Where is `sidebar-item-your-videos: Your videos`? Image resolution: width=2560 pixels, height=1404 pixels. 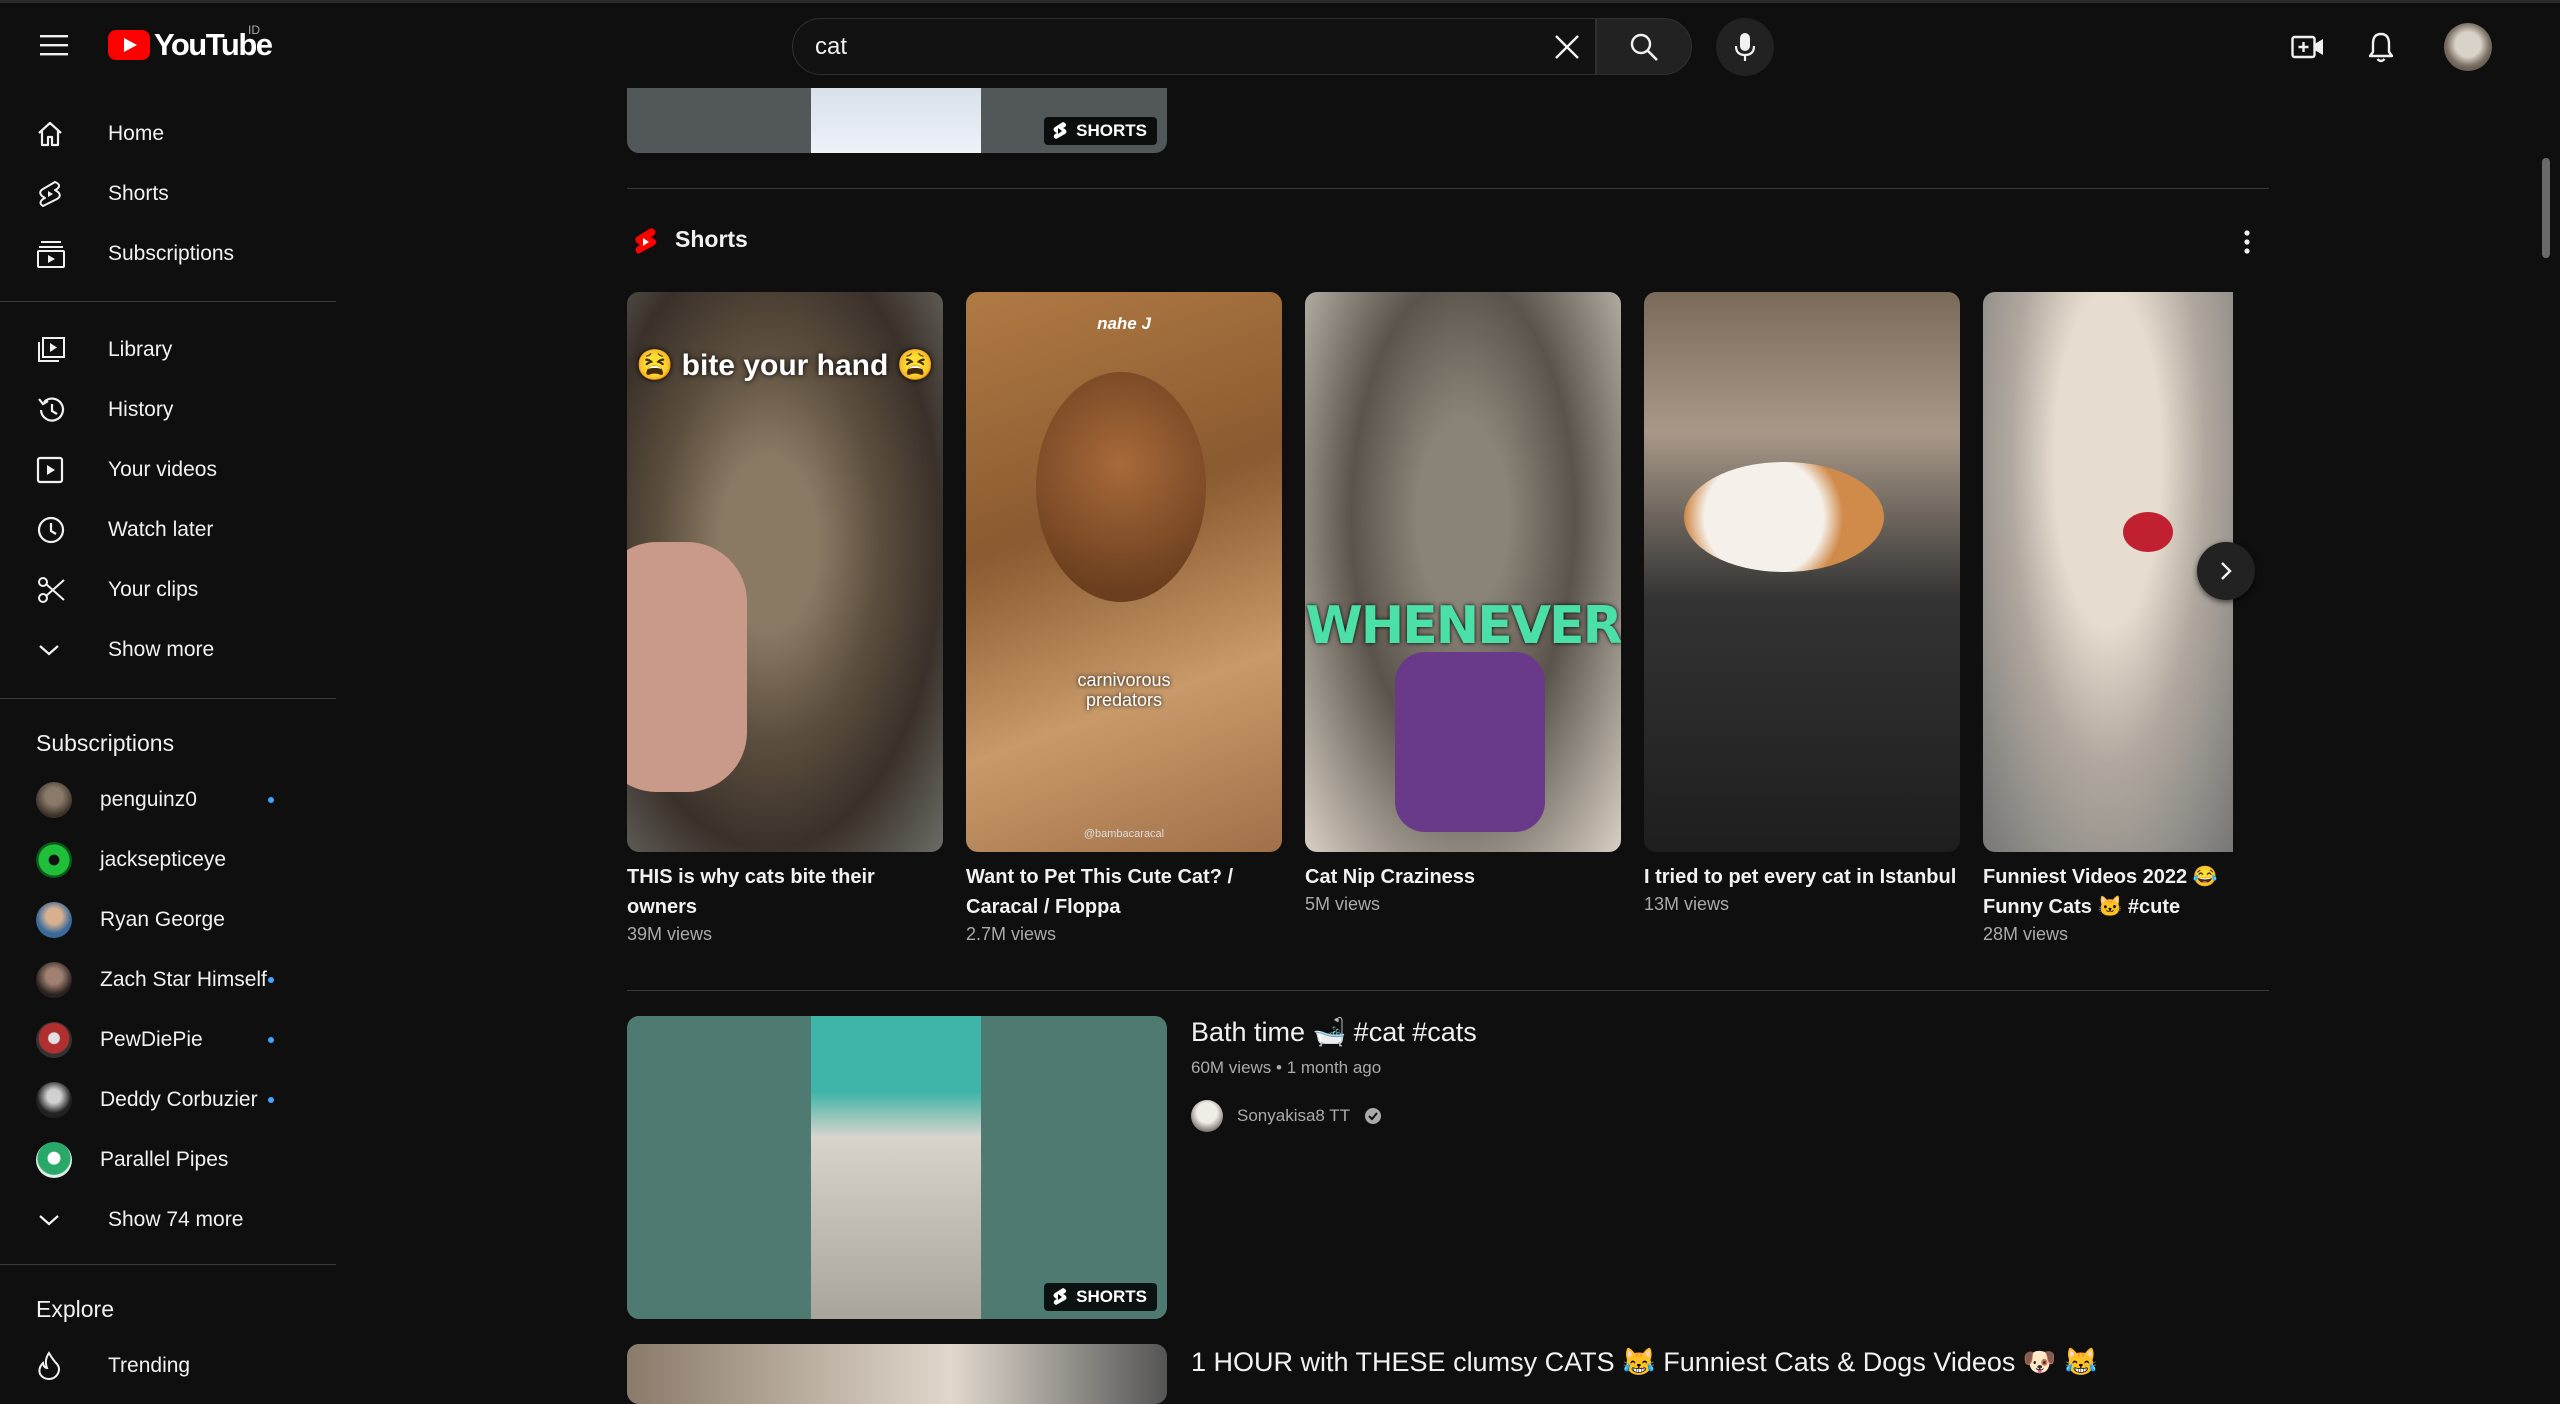 sidebar-item-your-videos: Your videos is located at coordinates (167, 470).